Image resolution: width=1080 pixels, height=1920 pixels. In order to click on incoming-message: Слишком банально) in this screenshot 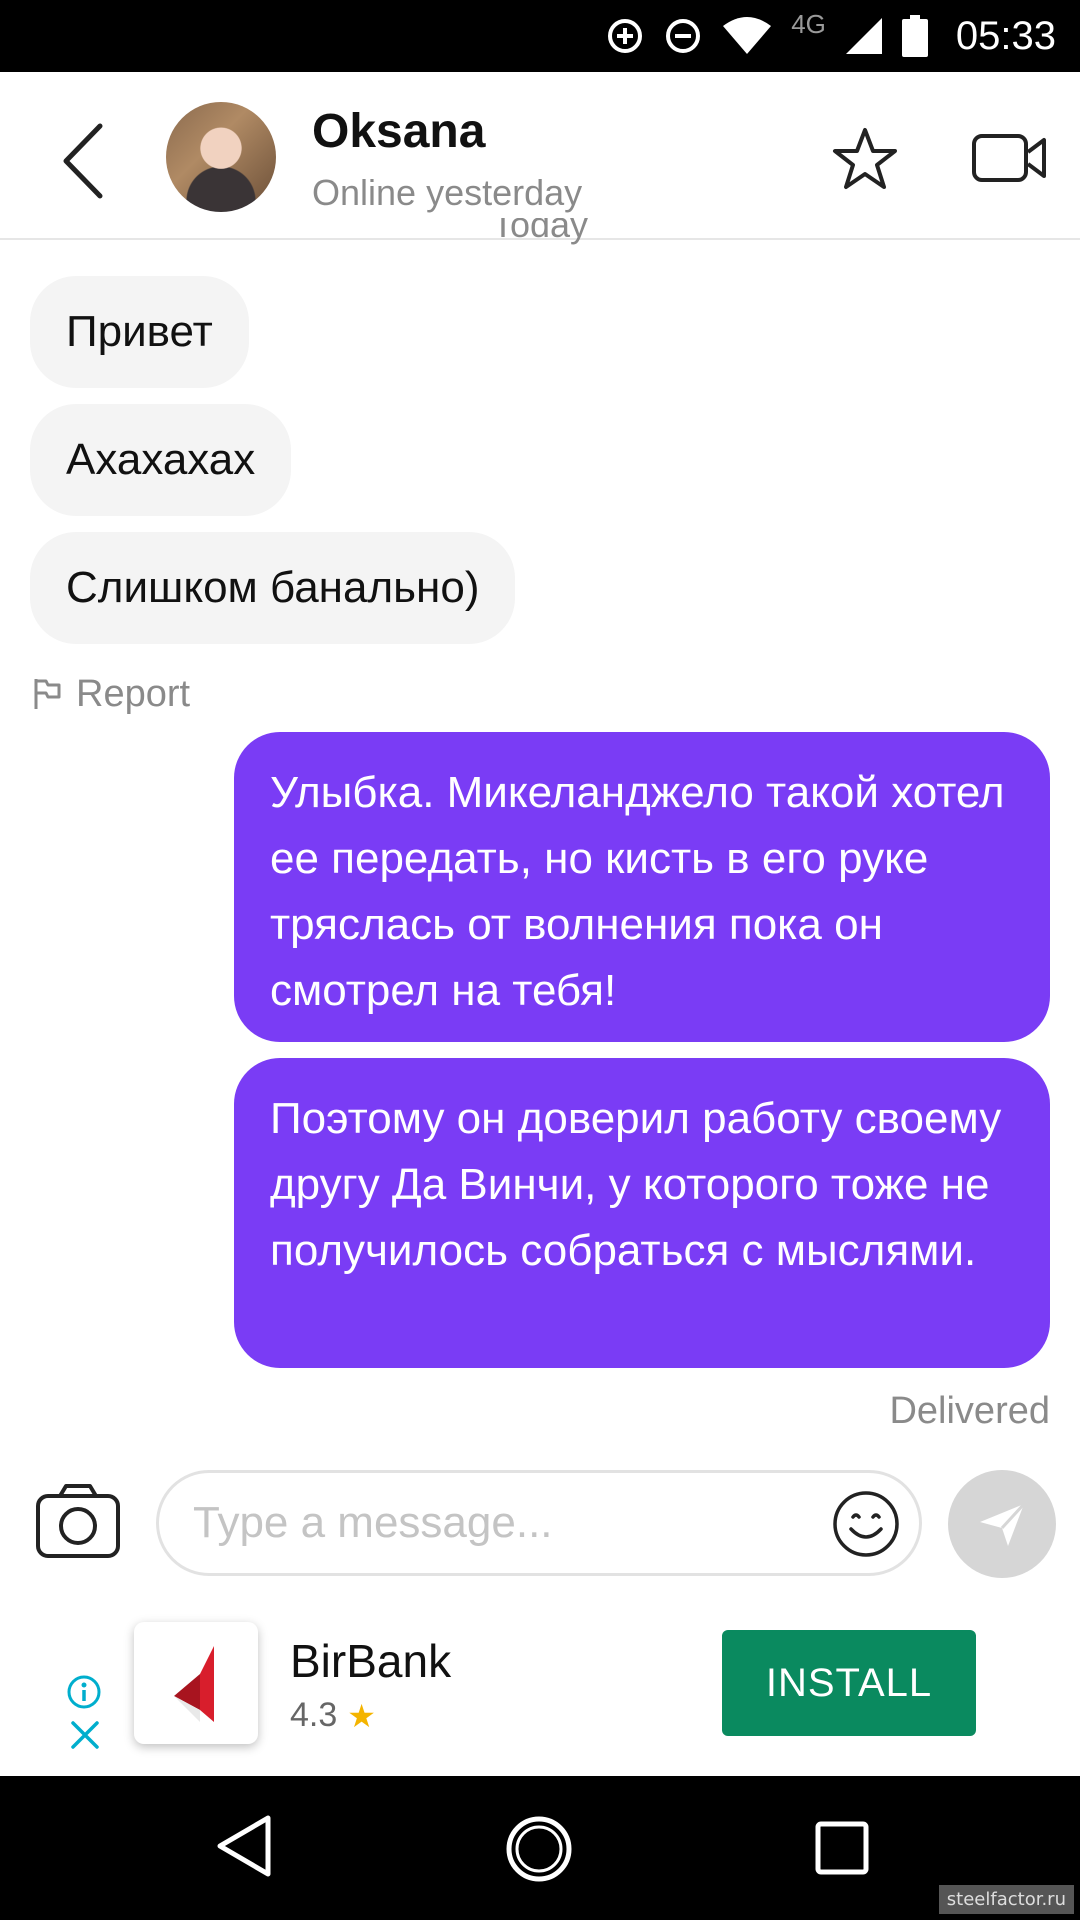, I will do `click(273, 588)`.